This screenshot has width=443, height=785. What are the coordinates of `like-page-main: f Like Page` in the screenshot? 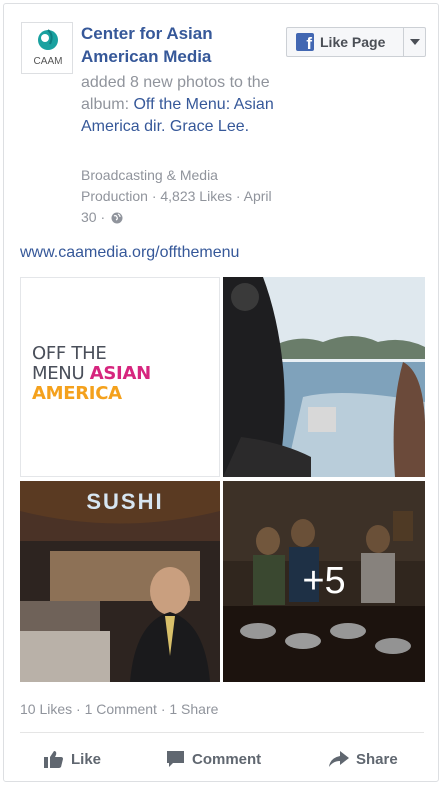 It's located at (345, 42).